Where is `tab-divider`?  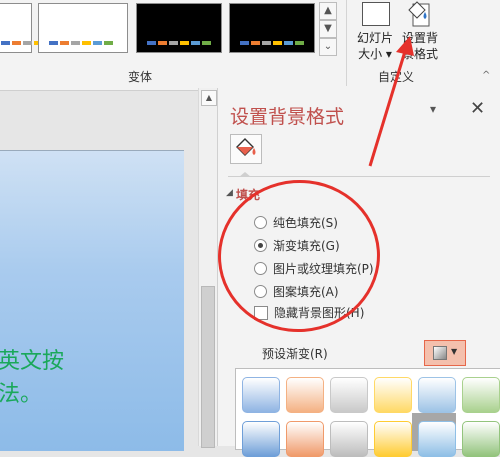
tab-divider is located at coordinates (359, 176).